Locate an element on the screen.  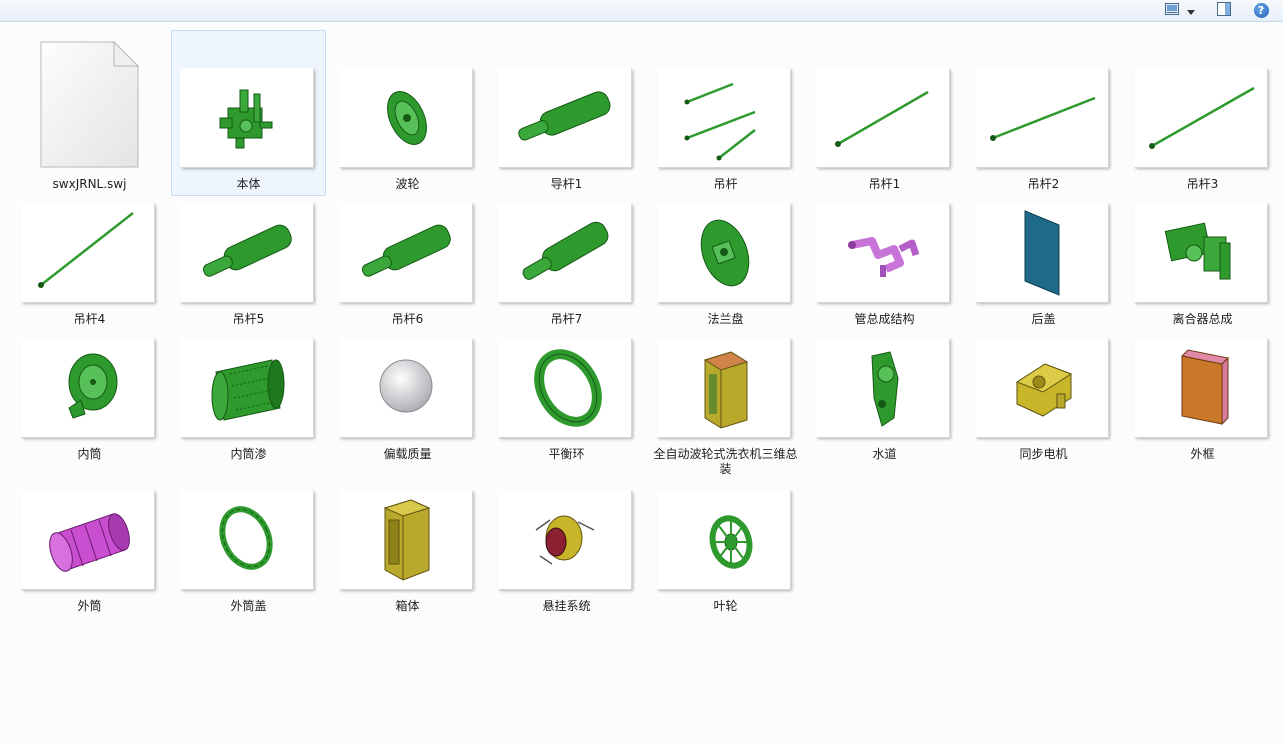
preview-pane-button is located at coordinates (1224, 10).